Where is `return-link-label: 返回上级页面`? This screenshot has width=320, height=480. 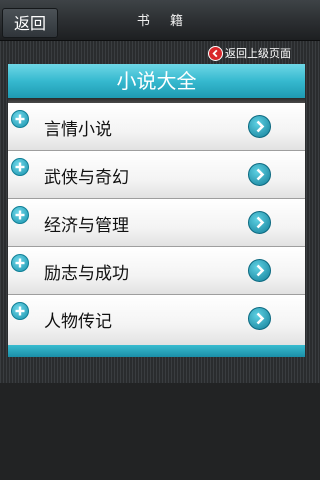
return-link-label: 返回上级页面 is located at coordinates (258, 53).